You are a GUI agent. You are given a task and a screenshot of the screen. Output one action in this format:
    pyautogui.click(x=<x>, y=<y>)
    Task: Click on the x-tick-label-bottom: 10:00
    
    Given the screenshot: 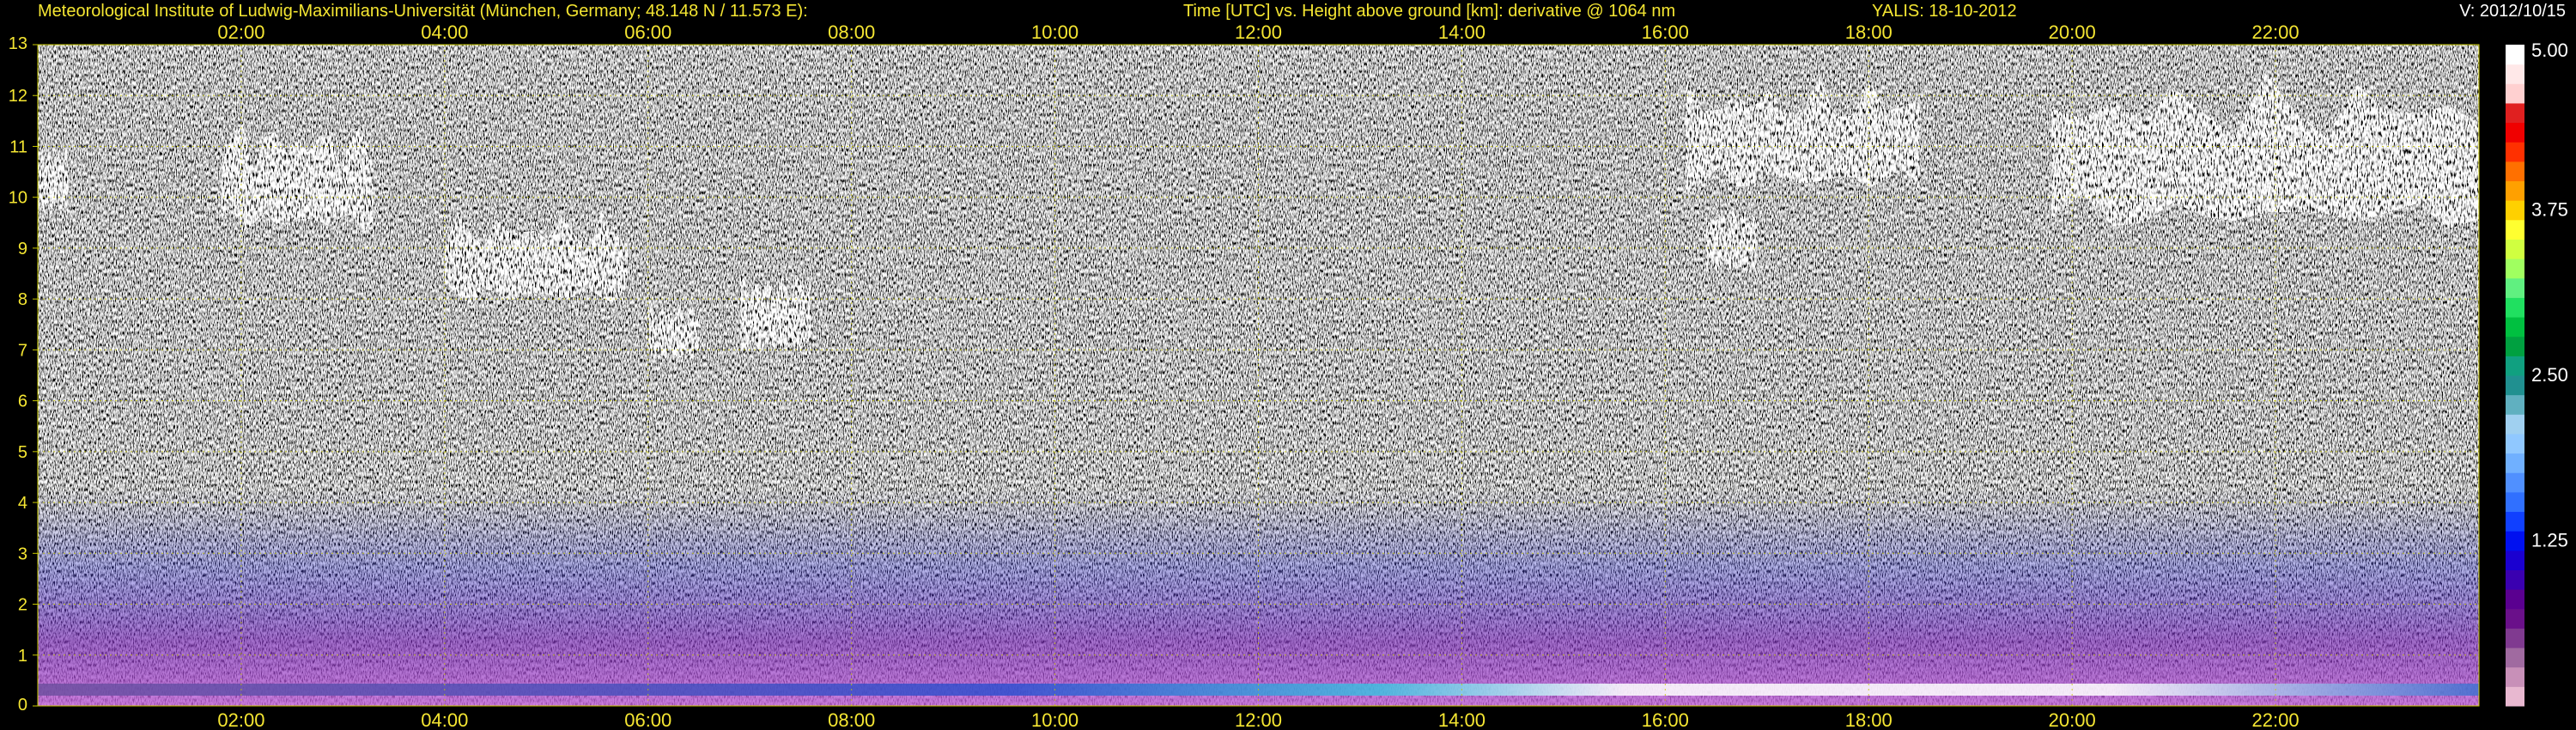 What is the action you would take?
    pyautogui.click(x=1054, y=719)
    